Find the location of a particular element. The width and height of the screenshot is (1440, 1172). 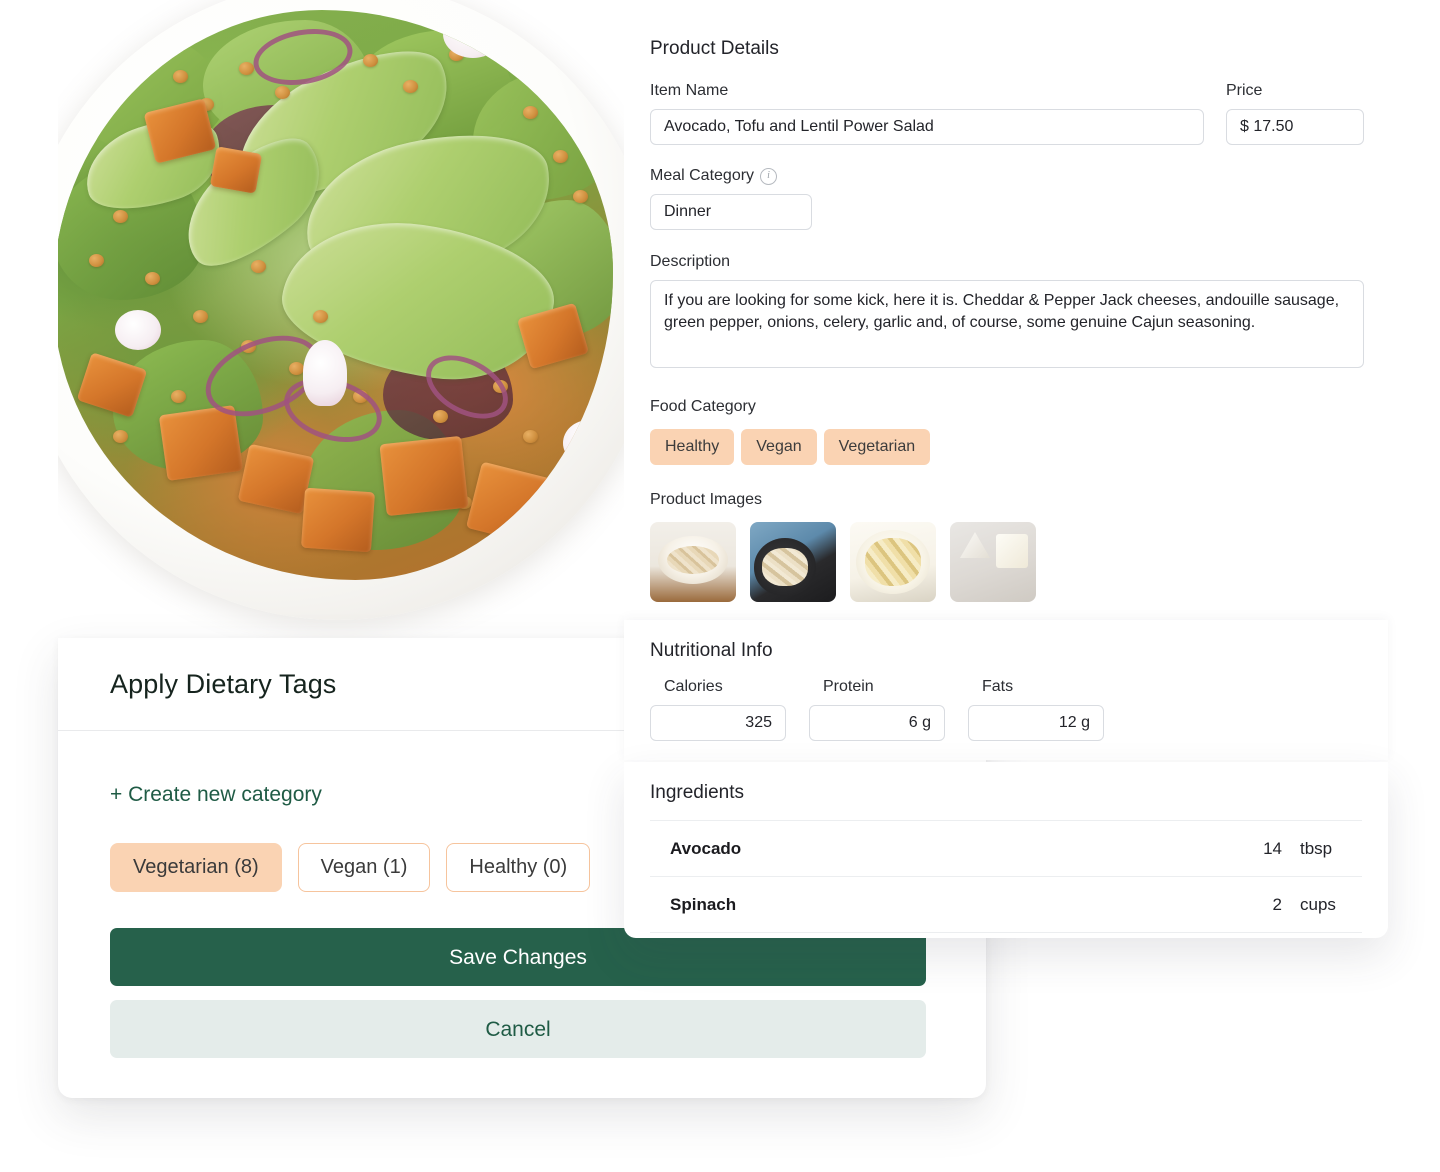

product-details-title: Product Details is located at coordinates (714, 48).